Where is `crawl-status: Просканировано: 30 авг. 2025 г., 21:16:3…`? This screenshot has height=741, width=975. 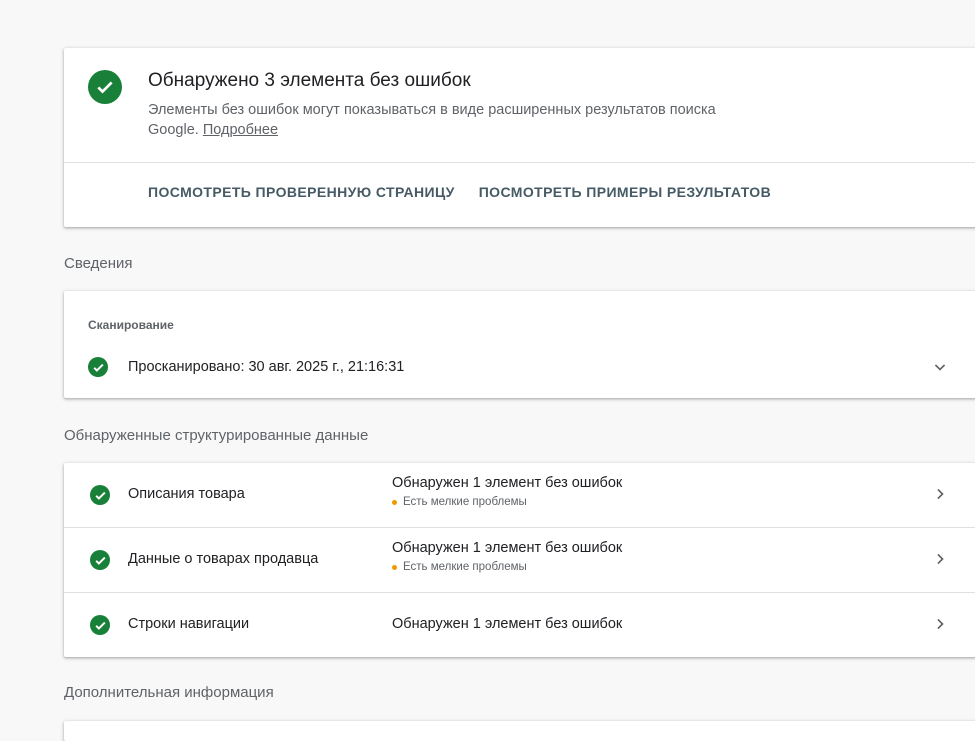
crawl-status: Просканировано: 30 авг. 2025 г., 21:16:3… is located at coordinates (266, 367).